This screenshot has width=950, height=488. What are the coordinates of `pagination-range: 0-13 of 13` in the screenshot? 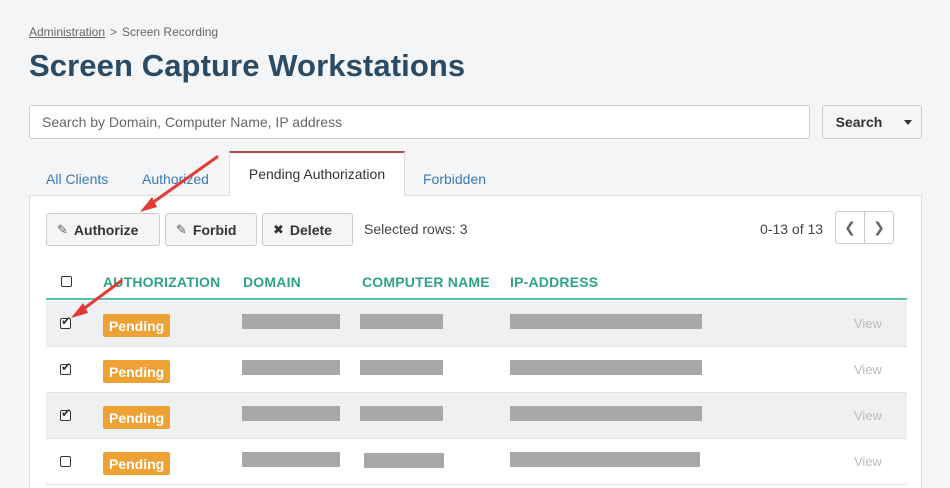 It's located at (792, 229).